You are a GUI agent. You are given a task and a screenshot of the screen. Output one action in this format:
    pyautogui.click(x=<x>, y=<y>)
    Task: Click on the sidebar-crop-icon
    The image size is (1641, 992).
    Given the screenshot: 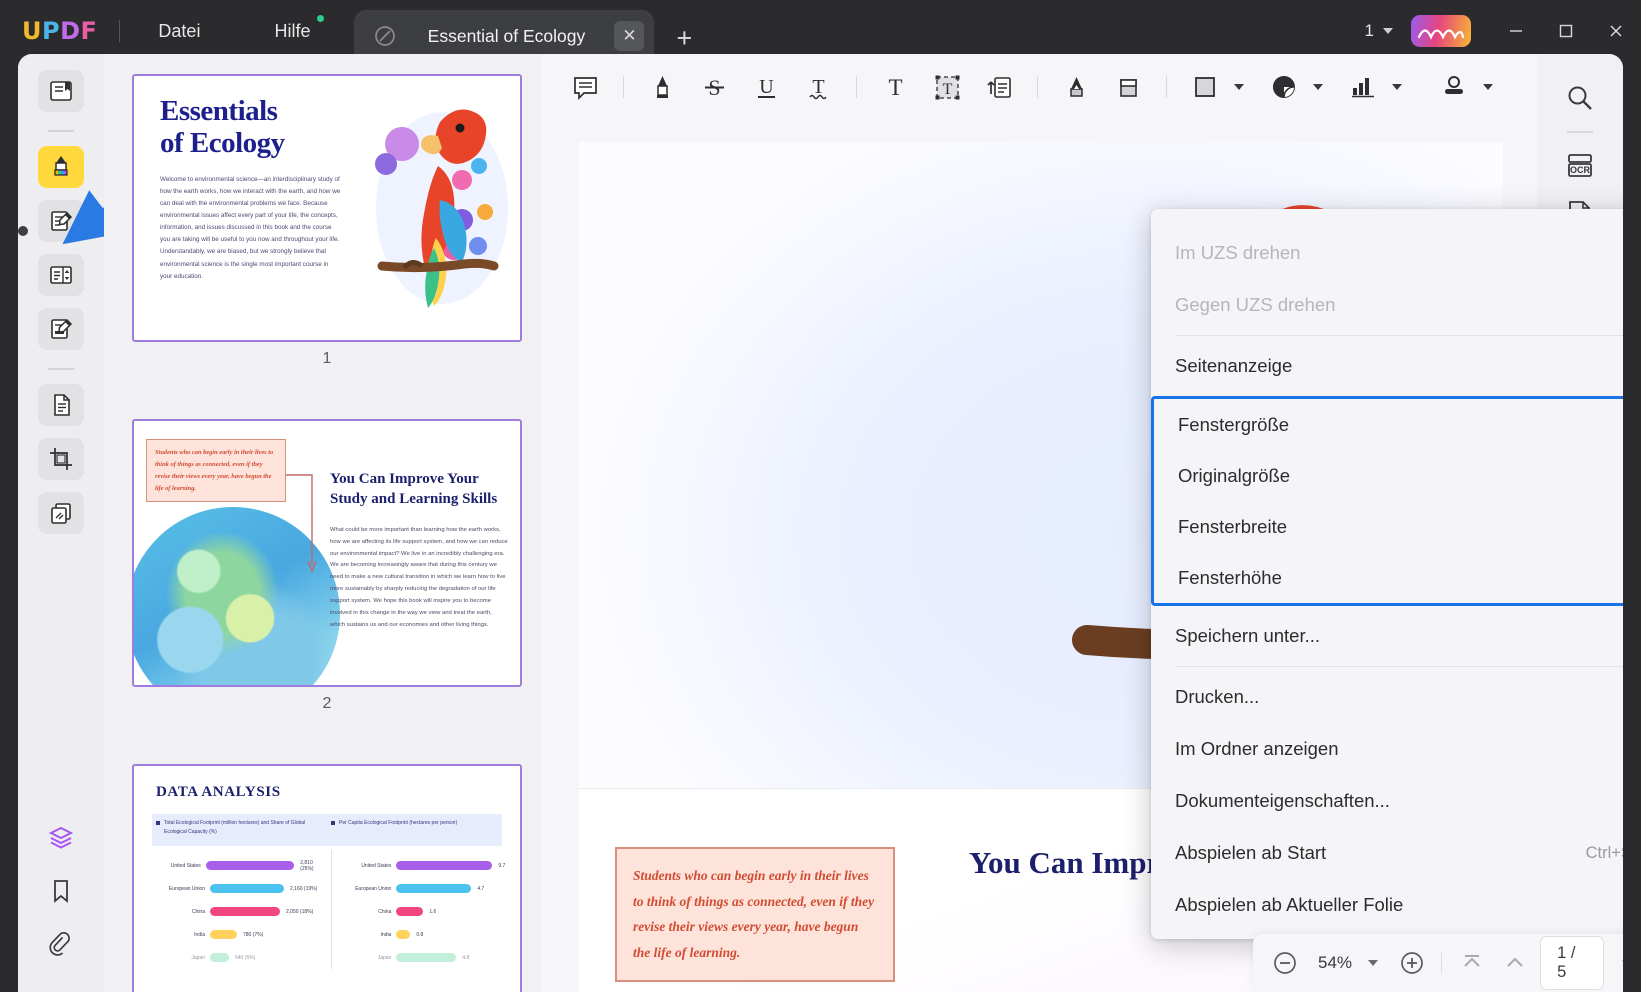 What is the action you would take?
    pyautogui.click(x=61, y=459)
    